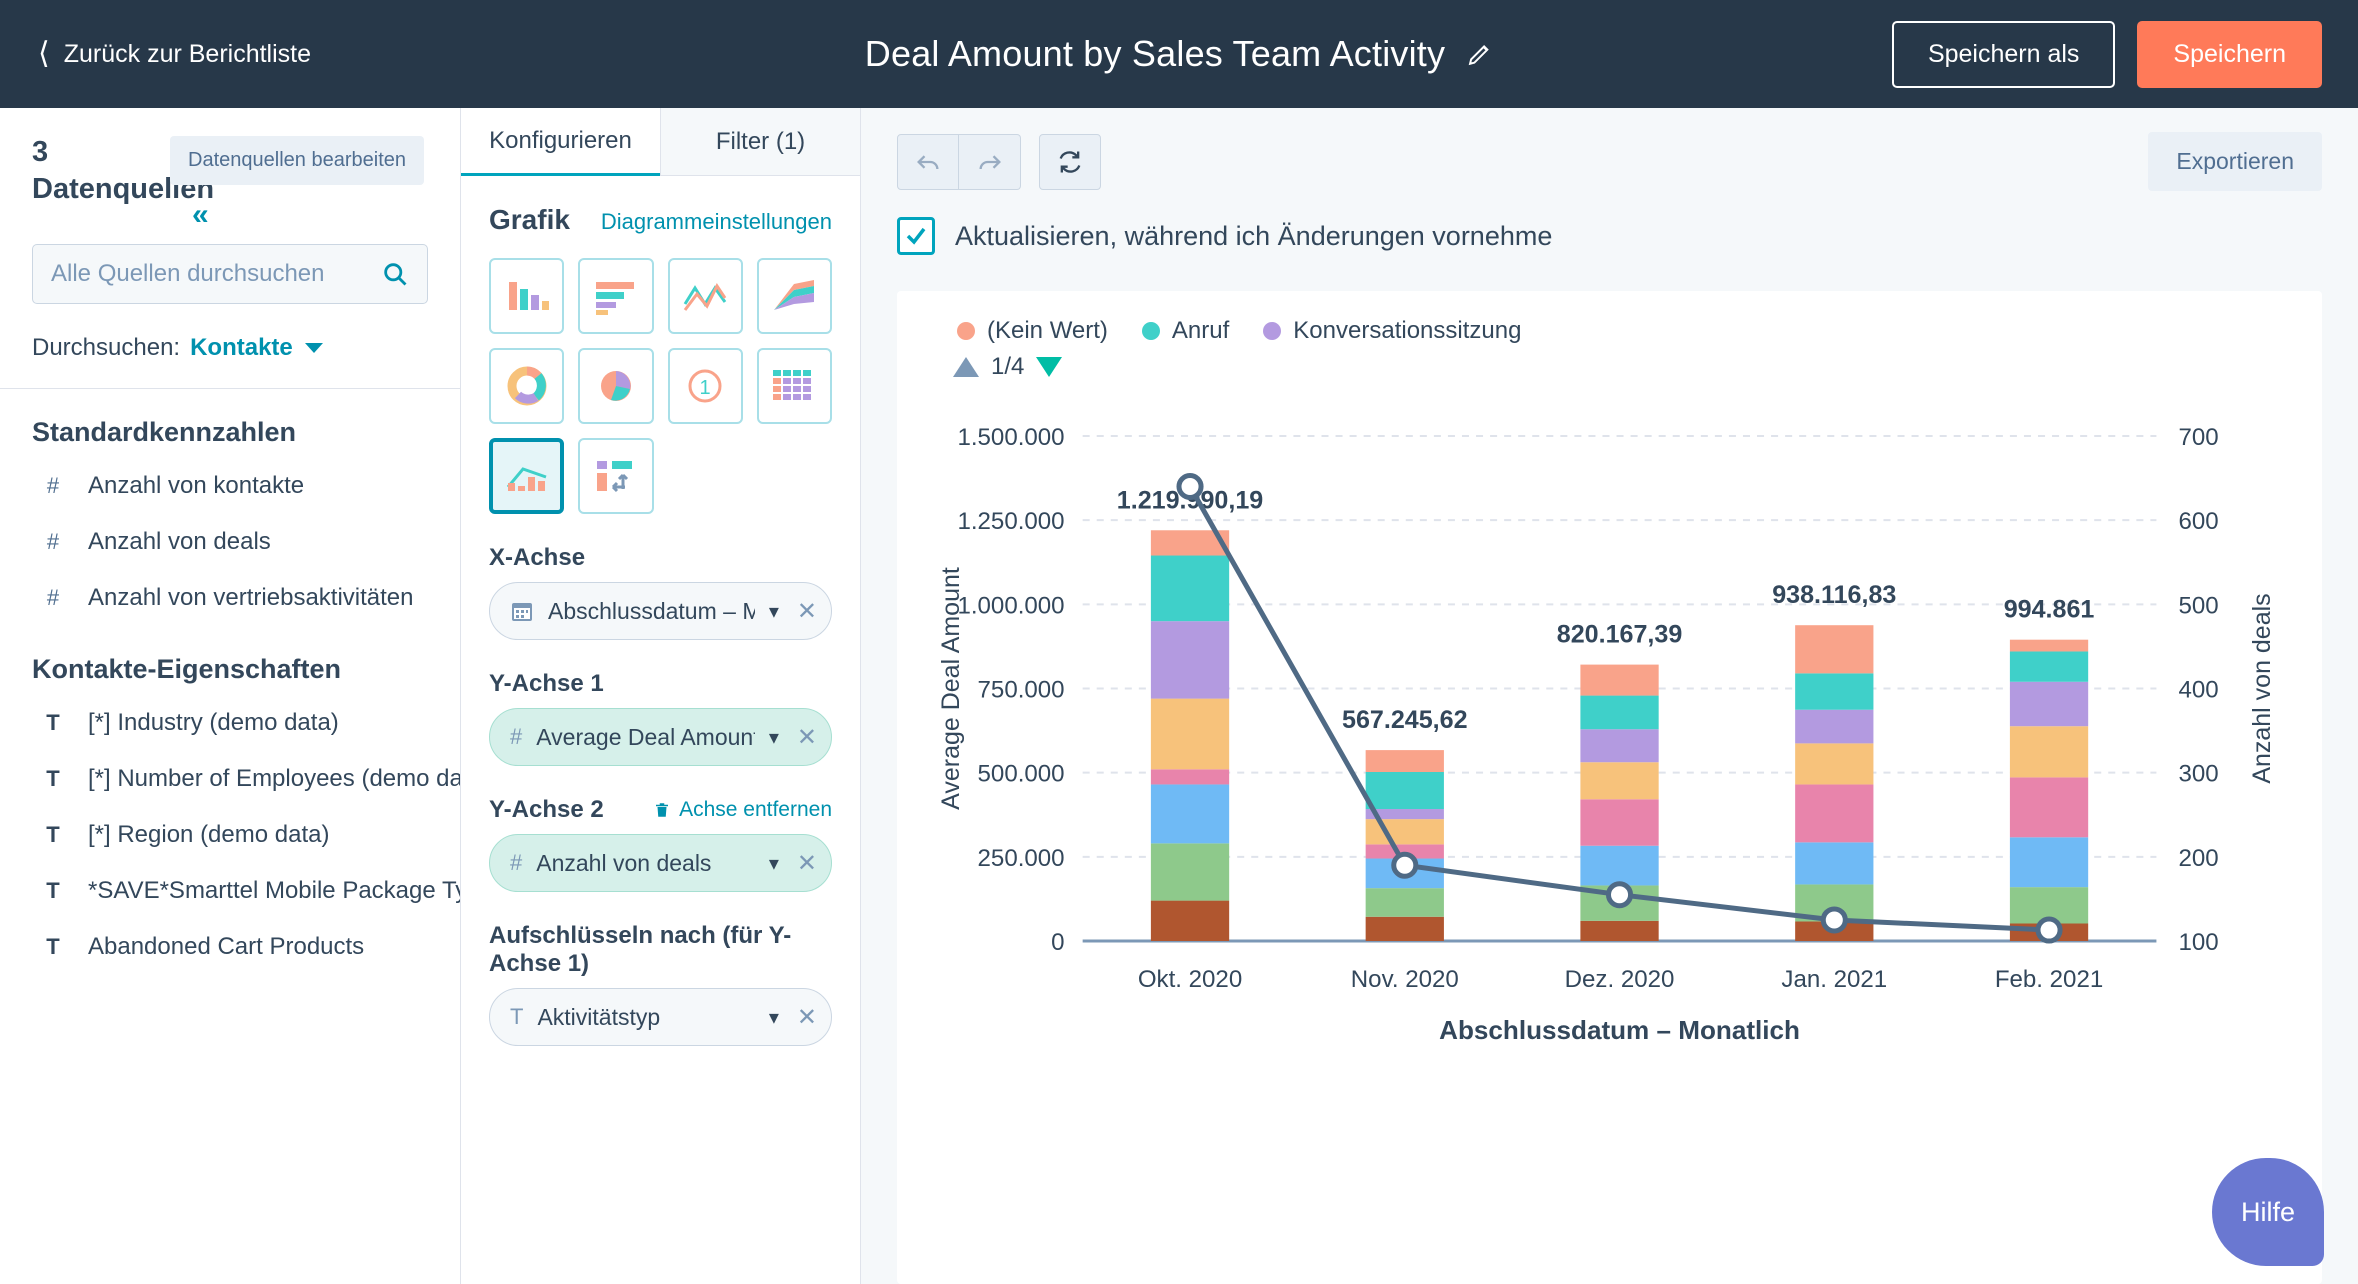  I want to click on chart-section-header: Grafik Diagrammeinstellungen, so click(660, 220).